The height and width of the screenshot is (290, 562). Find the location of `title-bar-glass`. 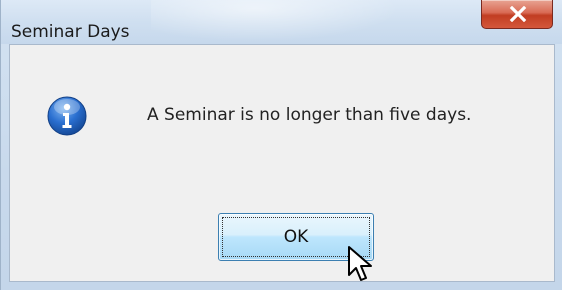

title-bar-glass is located at coordinates (281, 22).